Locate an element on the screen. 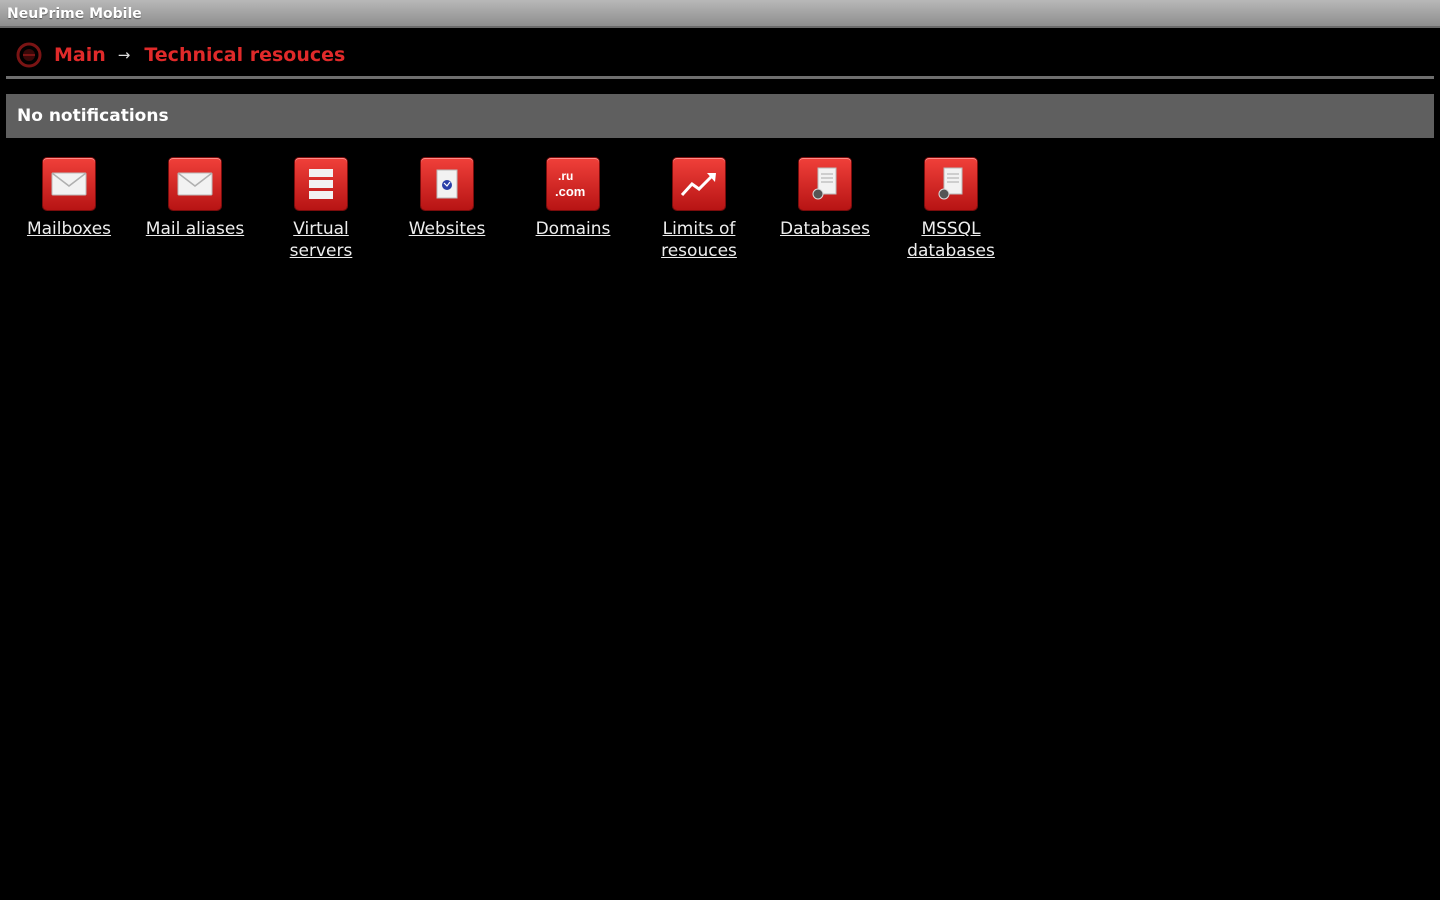 This screenshot has width=1440, height=900. breadcrumb-arrow-icon: → is located at coordinates (124, 55).